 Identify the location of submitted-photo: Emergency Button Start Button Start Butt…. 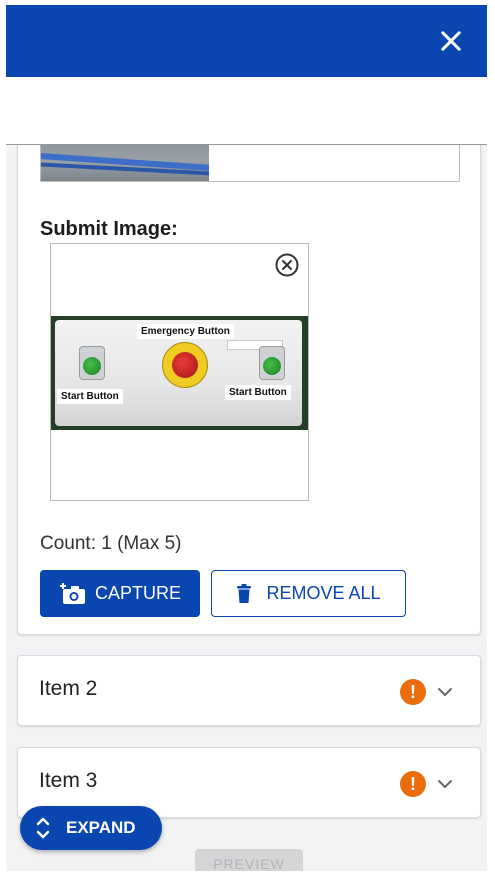
(179, 373).